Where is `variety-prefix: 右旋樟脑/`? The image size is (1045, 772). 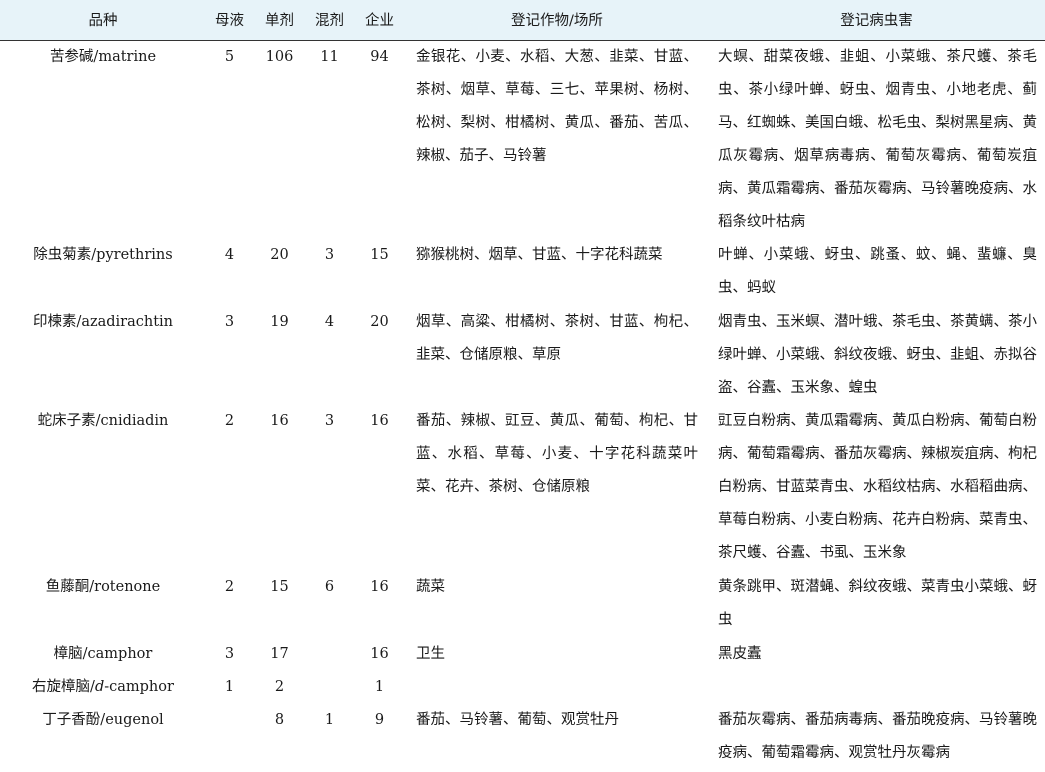 variety-prefix: 右旋樟脑/ is located at coordinates (63, 687).